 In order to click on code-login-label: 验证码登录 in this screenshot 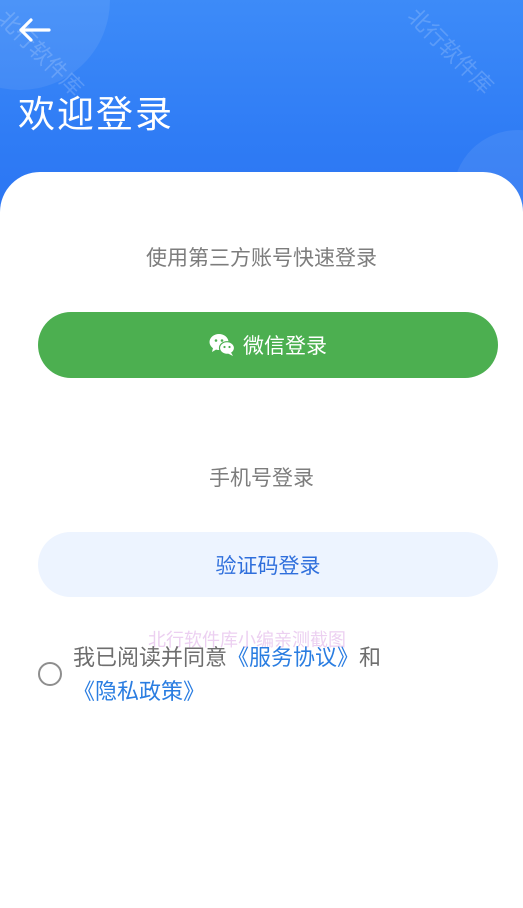, I will do `click(268, 565)`.